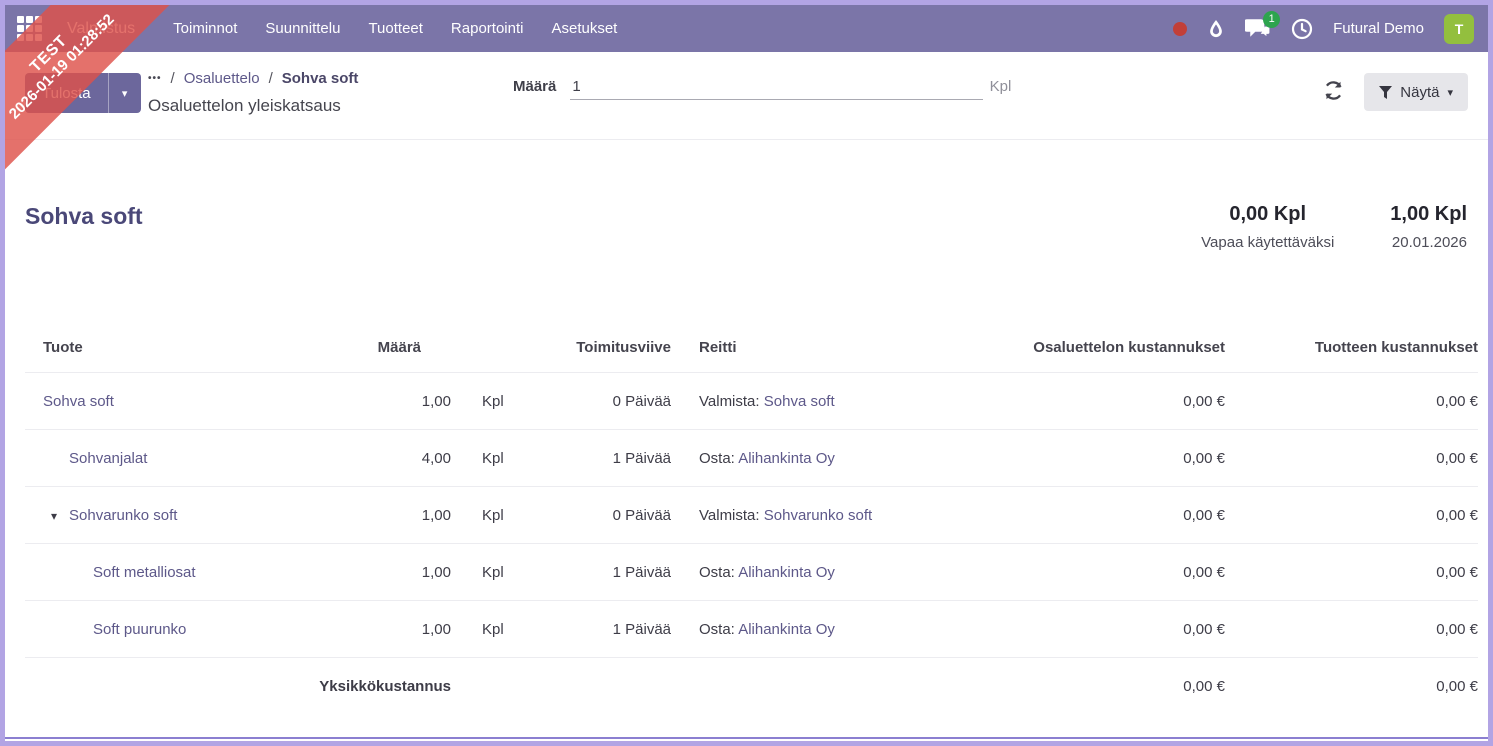 The height and width of the screenshot is (746, 1493). Describe the element at coordinates (1386, 92) in the screenshot. I see `filter-funnel-icon` at that location.